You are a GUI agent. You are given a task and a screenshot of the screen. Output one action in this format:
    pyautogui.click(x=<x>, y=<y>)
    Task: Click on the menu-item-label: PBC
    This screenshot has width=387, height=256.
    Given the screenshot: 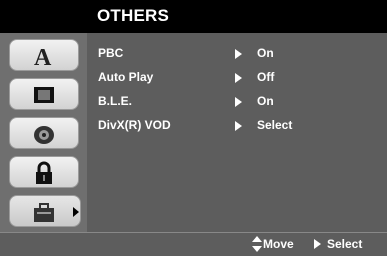 What is the action you would take?
    pyautogui.click(x=111, y=53)
    